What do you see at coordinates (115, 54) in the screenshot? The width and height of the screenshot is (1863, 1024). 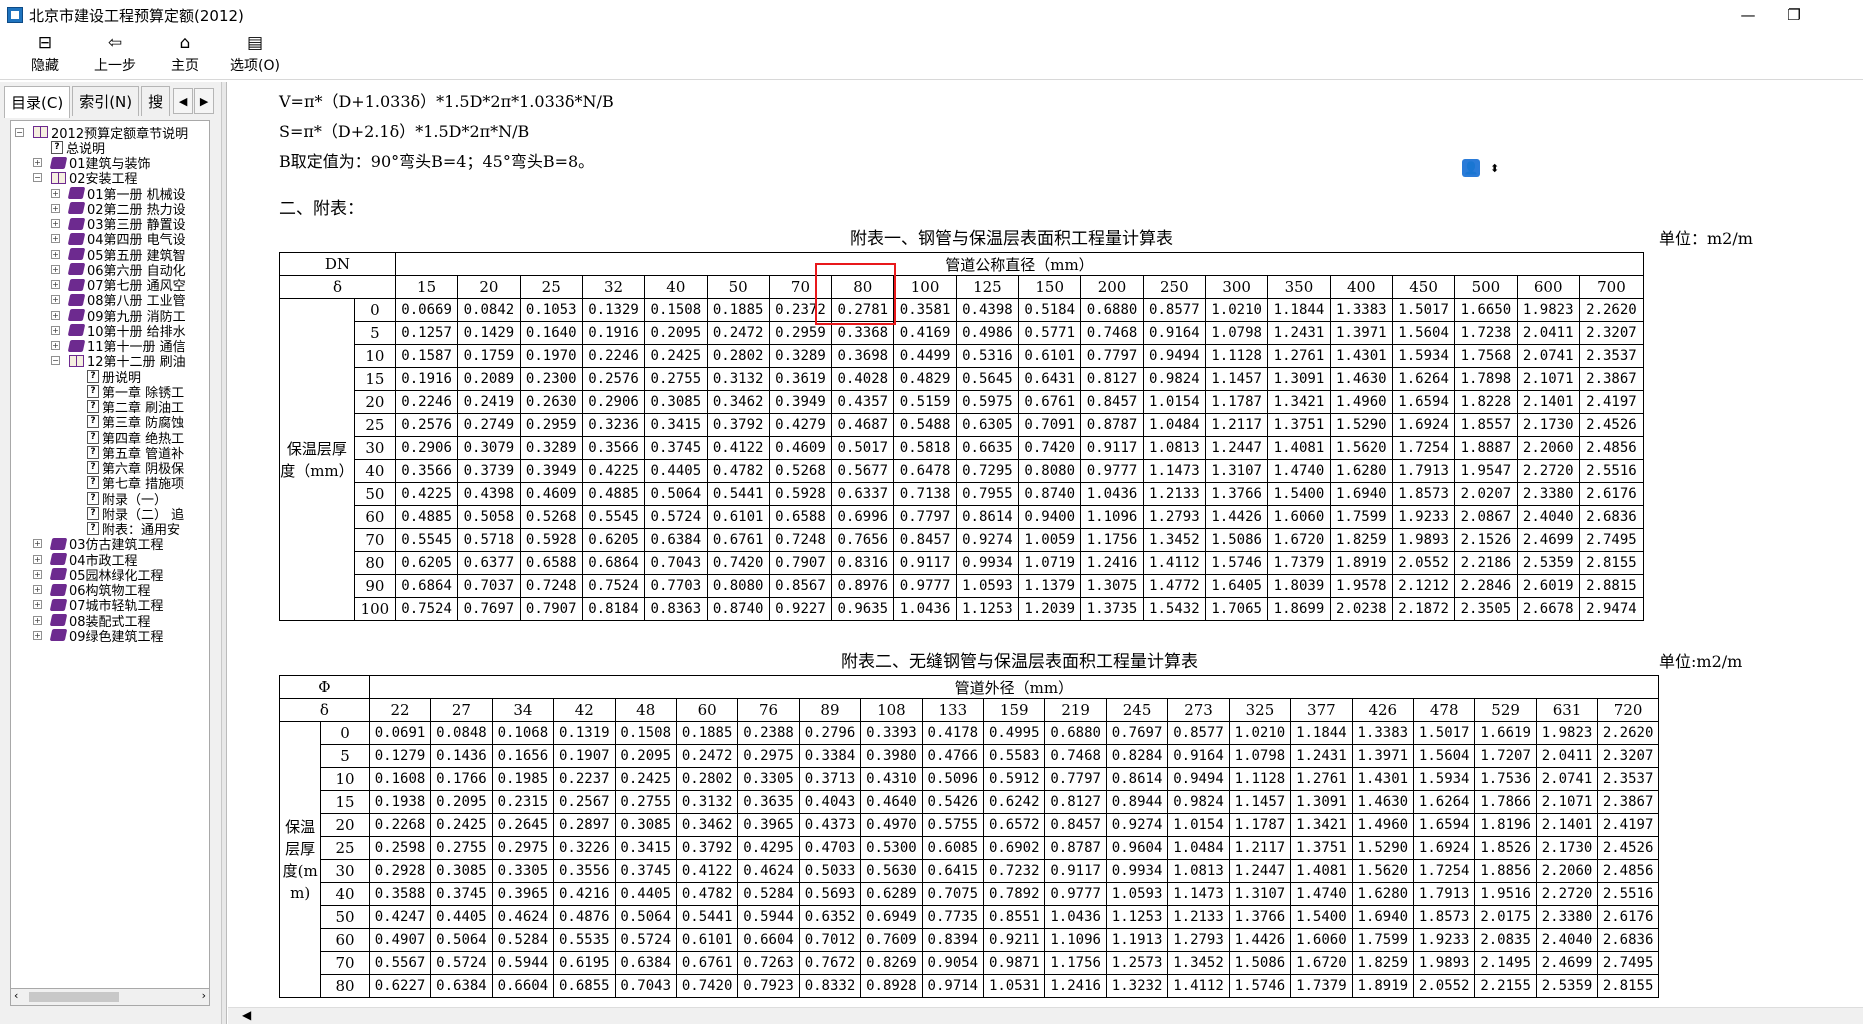 I see `back-button: ⇦ 上一步` at bounding box center [115, 54].